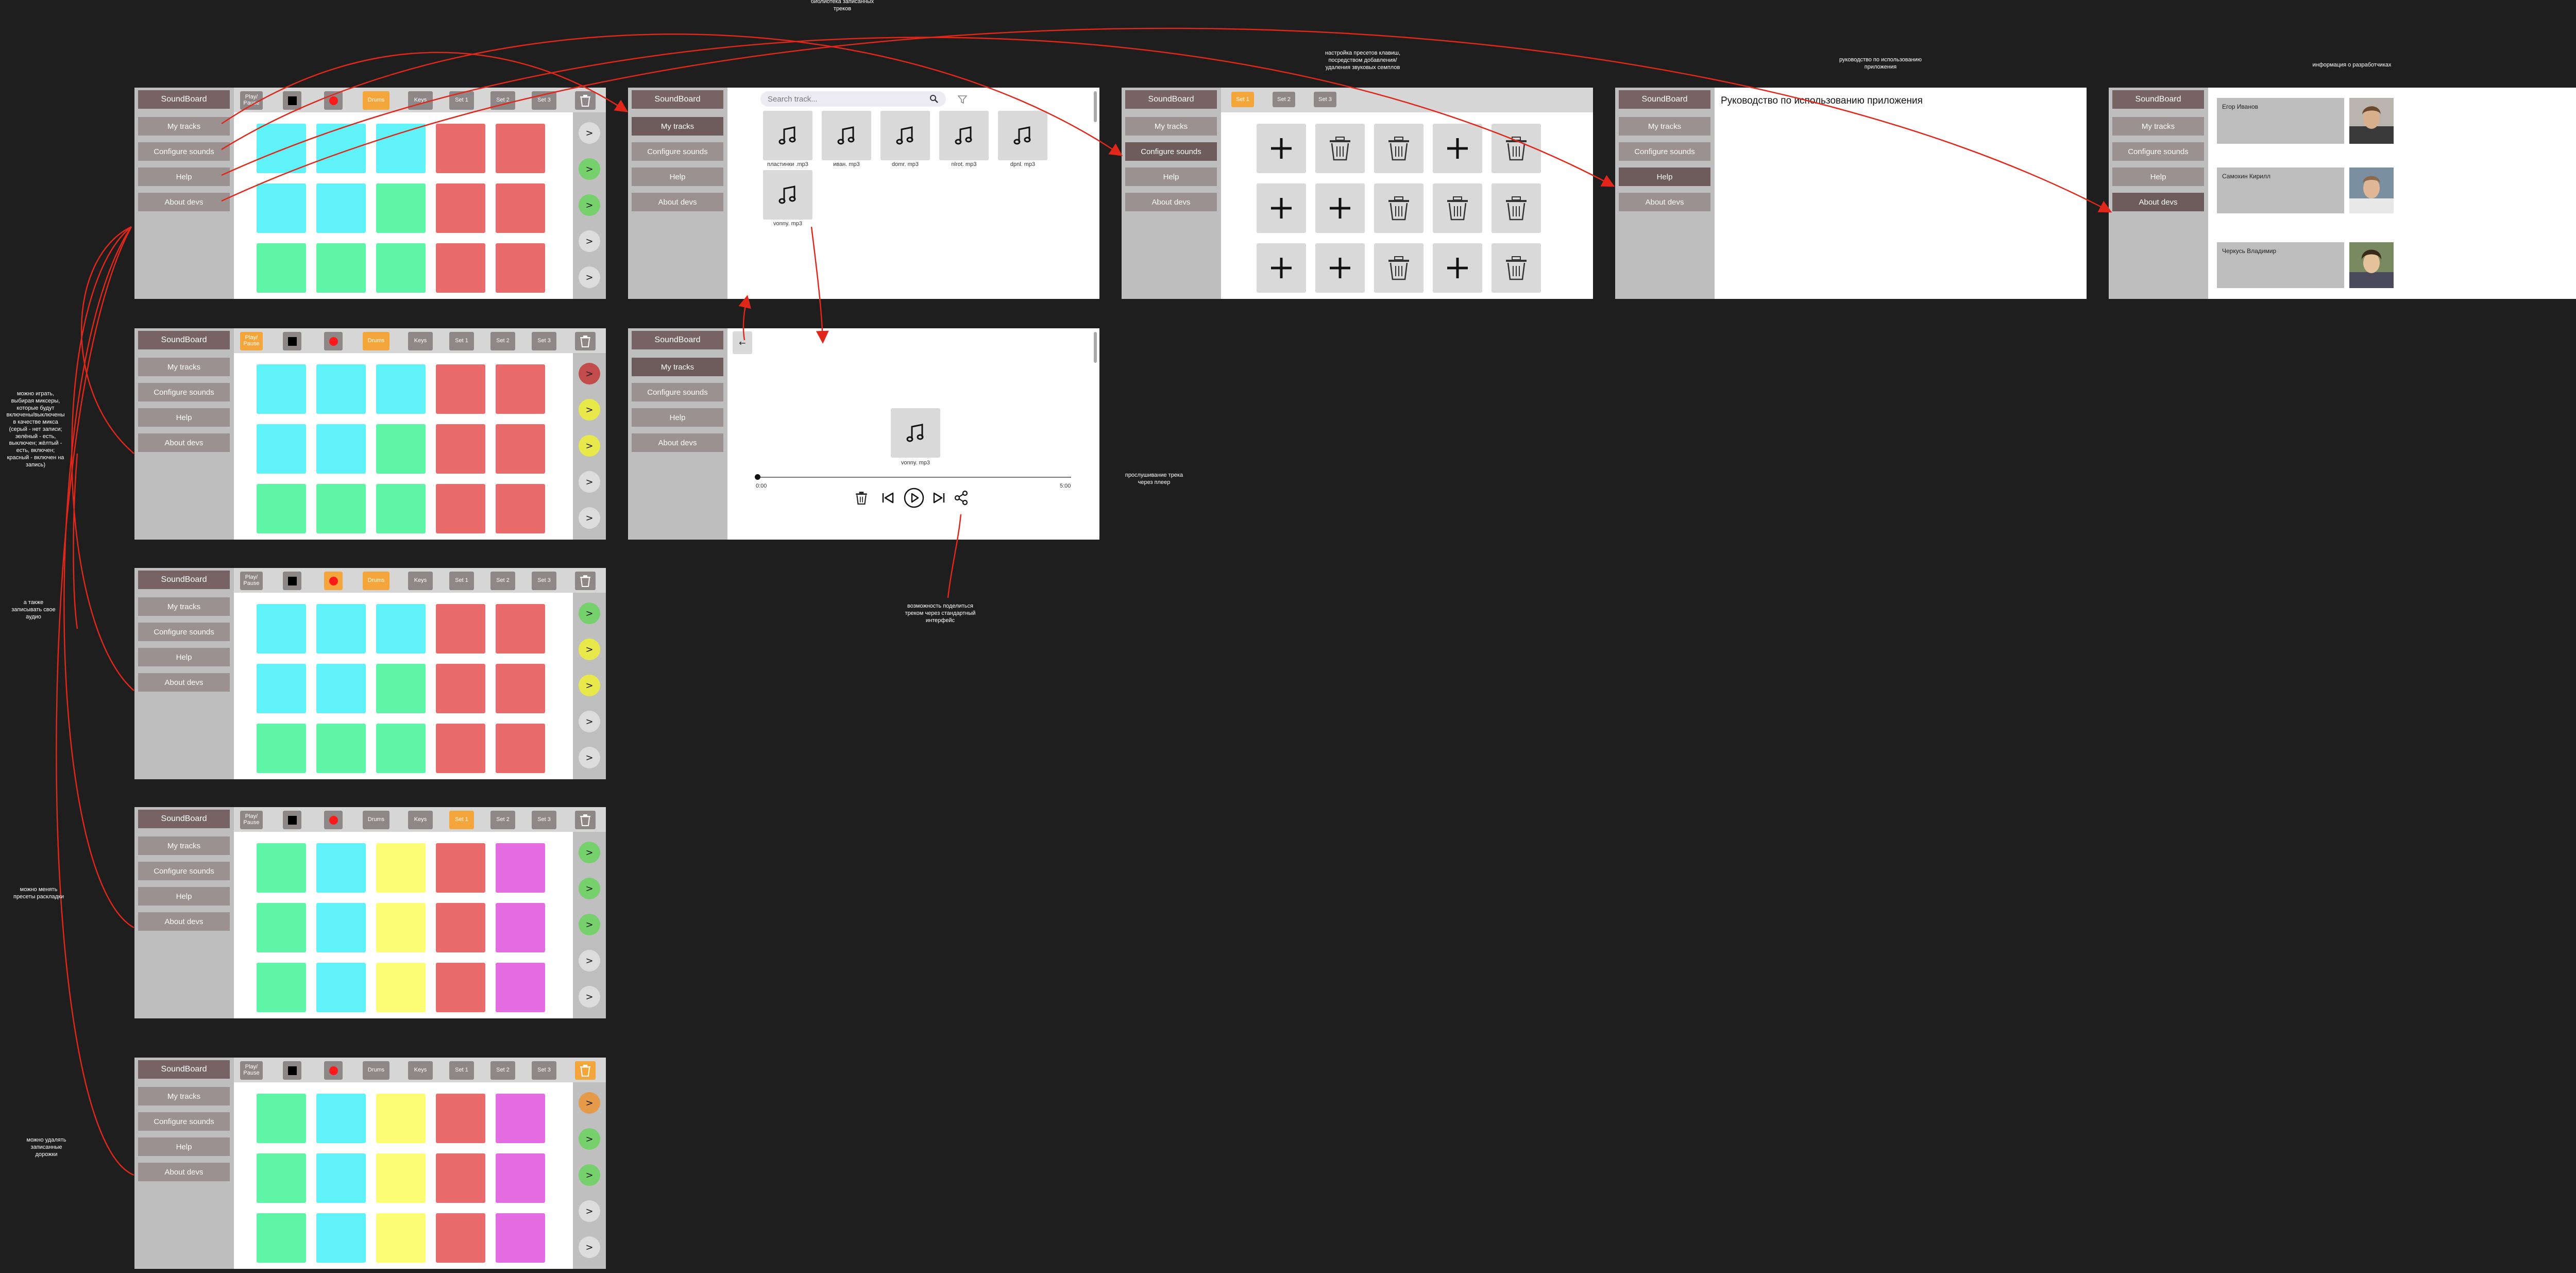 The width and height of the screenshot is (2576, 1273). What do you see at coordinates (1284, 99) in the screenshot?
I see `tab-set2: Set 2` at bounding box center [1284, 99].